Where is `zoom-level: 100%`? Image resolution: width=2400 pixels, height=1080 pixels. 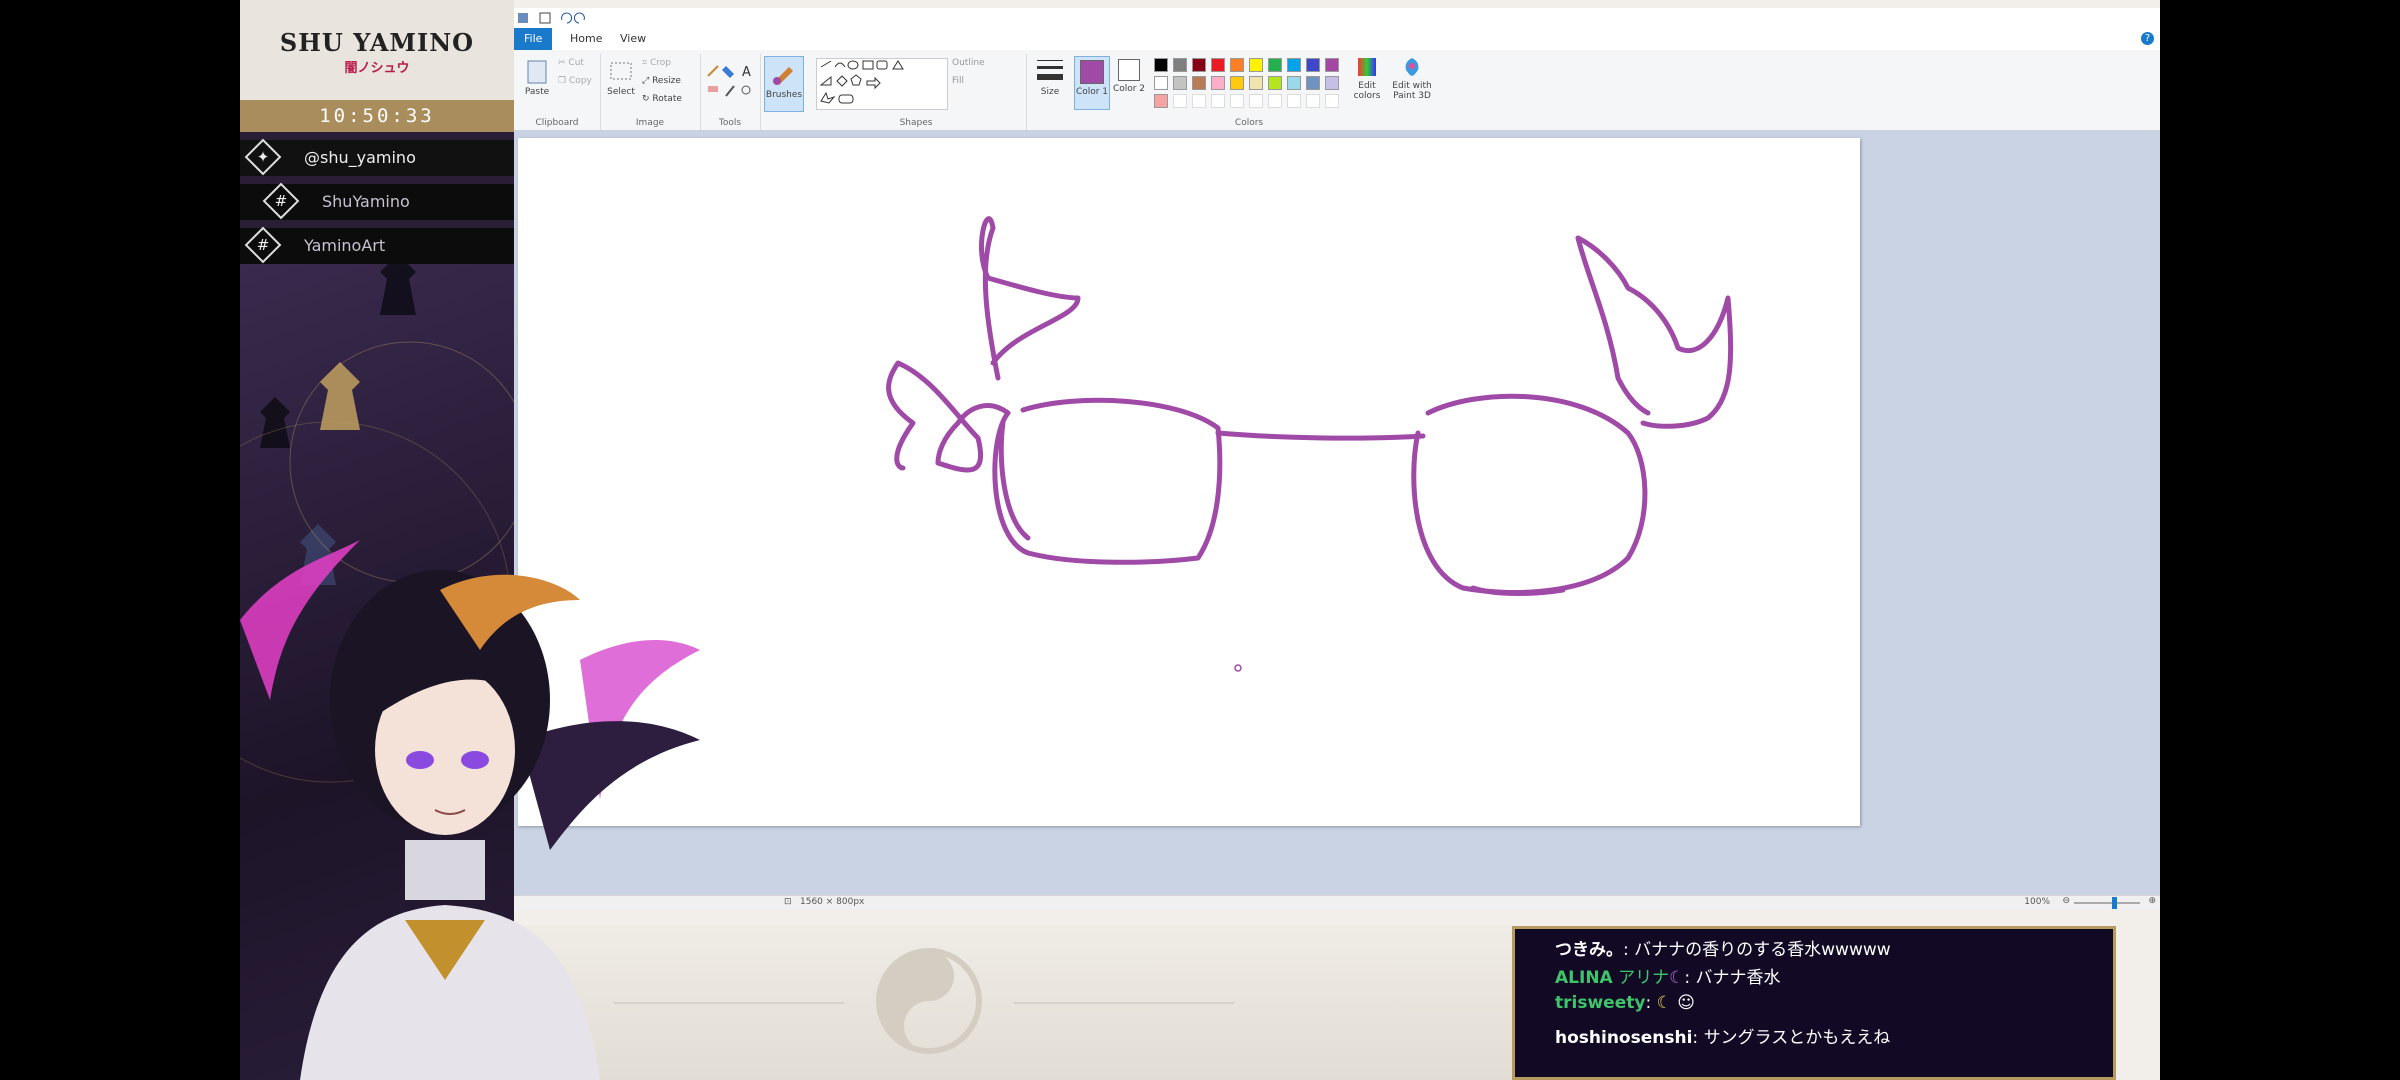
zoom-level: 100% is located at coordinates (2037, 902).